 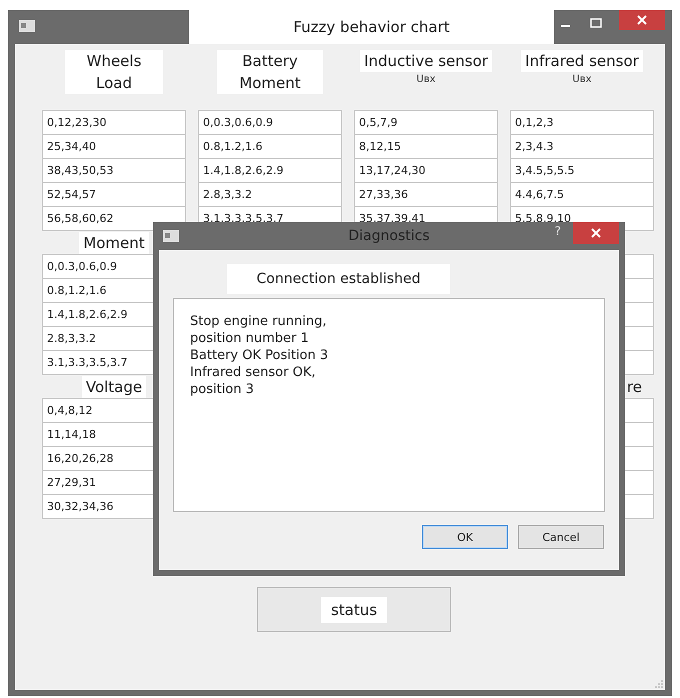 What do you see at coordinates (426, 146) in the screenshot?
I see `table-cell: 8,12,15` at bounding box center [426, 146].